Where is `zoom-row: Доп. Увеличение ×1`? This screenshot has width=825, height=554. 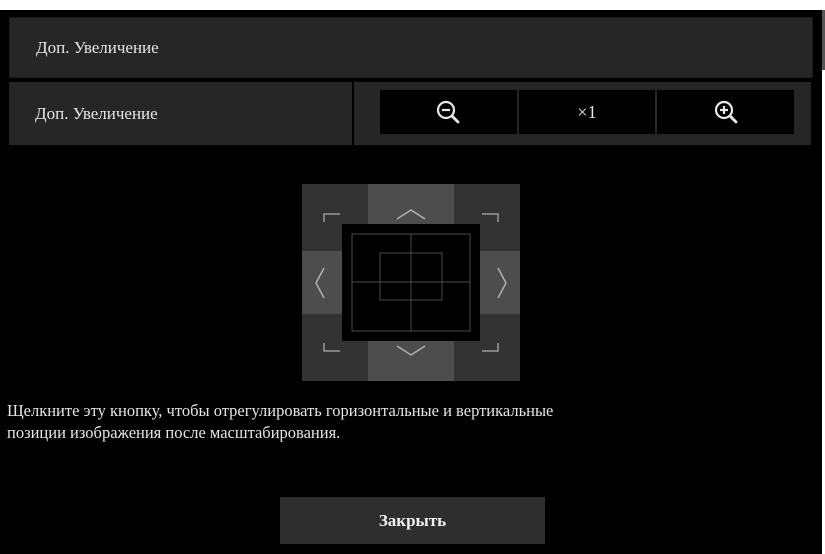
zoom-row: Доп. Увеличение ×1 is located at coordinates (410, 113).